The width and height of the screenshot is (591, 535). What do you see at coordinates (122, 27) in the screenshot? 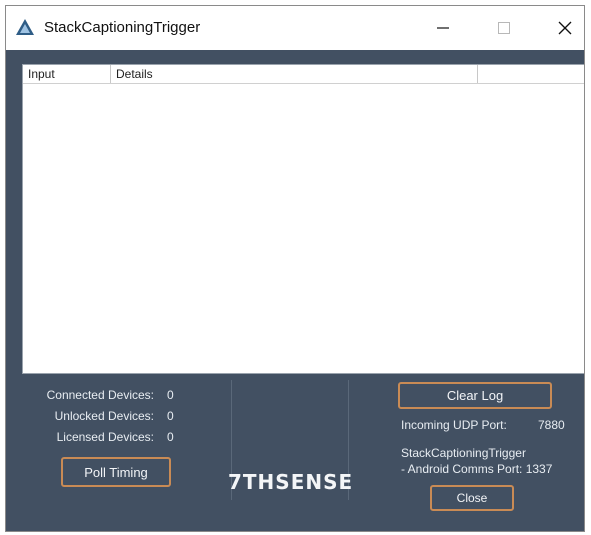
I see `window-title: StackCaptioningTrigger` at bounding box center [122, 27].